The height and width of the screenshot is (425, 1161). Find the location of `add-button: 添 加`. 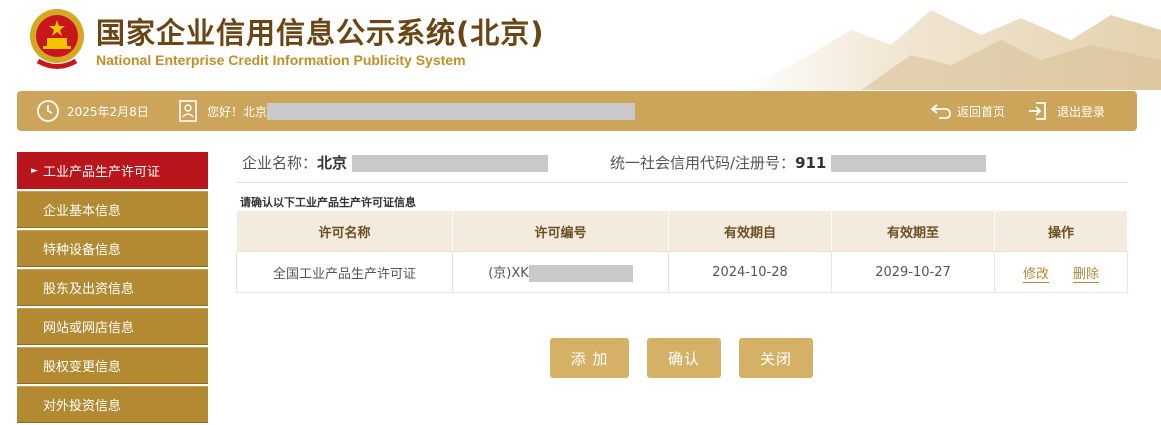

add-button: 添 加 is located at coordinates (589, 358).